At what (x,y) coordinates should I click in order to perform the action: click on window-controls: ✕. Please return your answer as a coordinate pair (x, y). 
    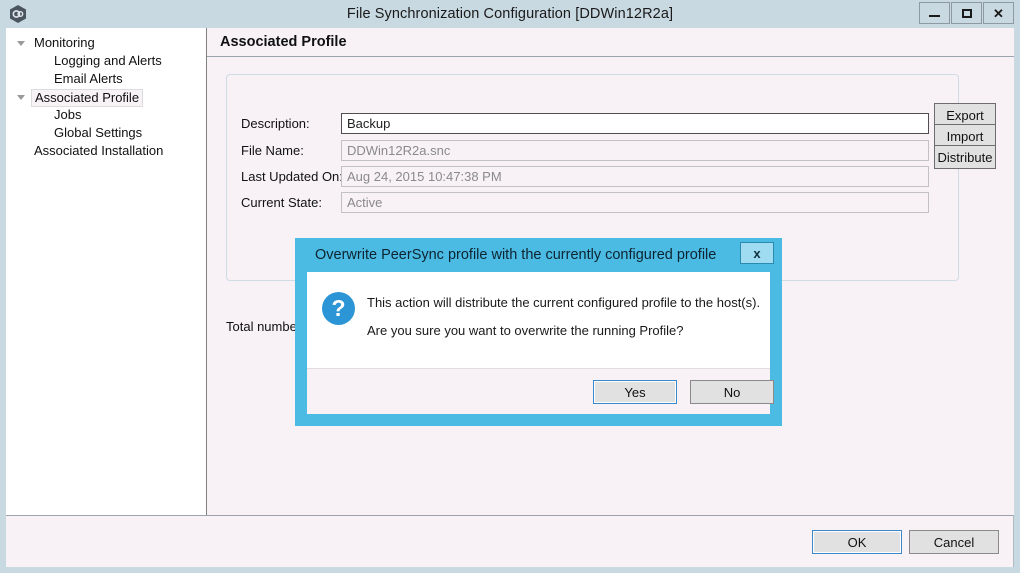
    Looking at the image, I should click on (966, 14).